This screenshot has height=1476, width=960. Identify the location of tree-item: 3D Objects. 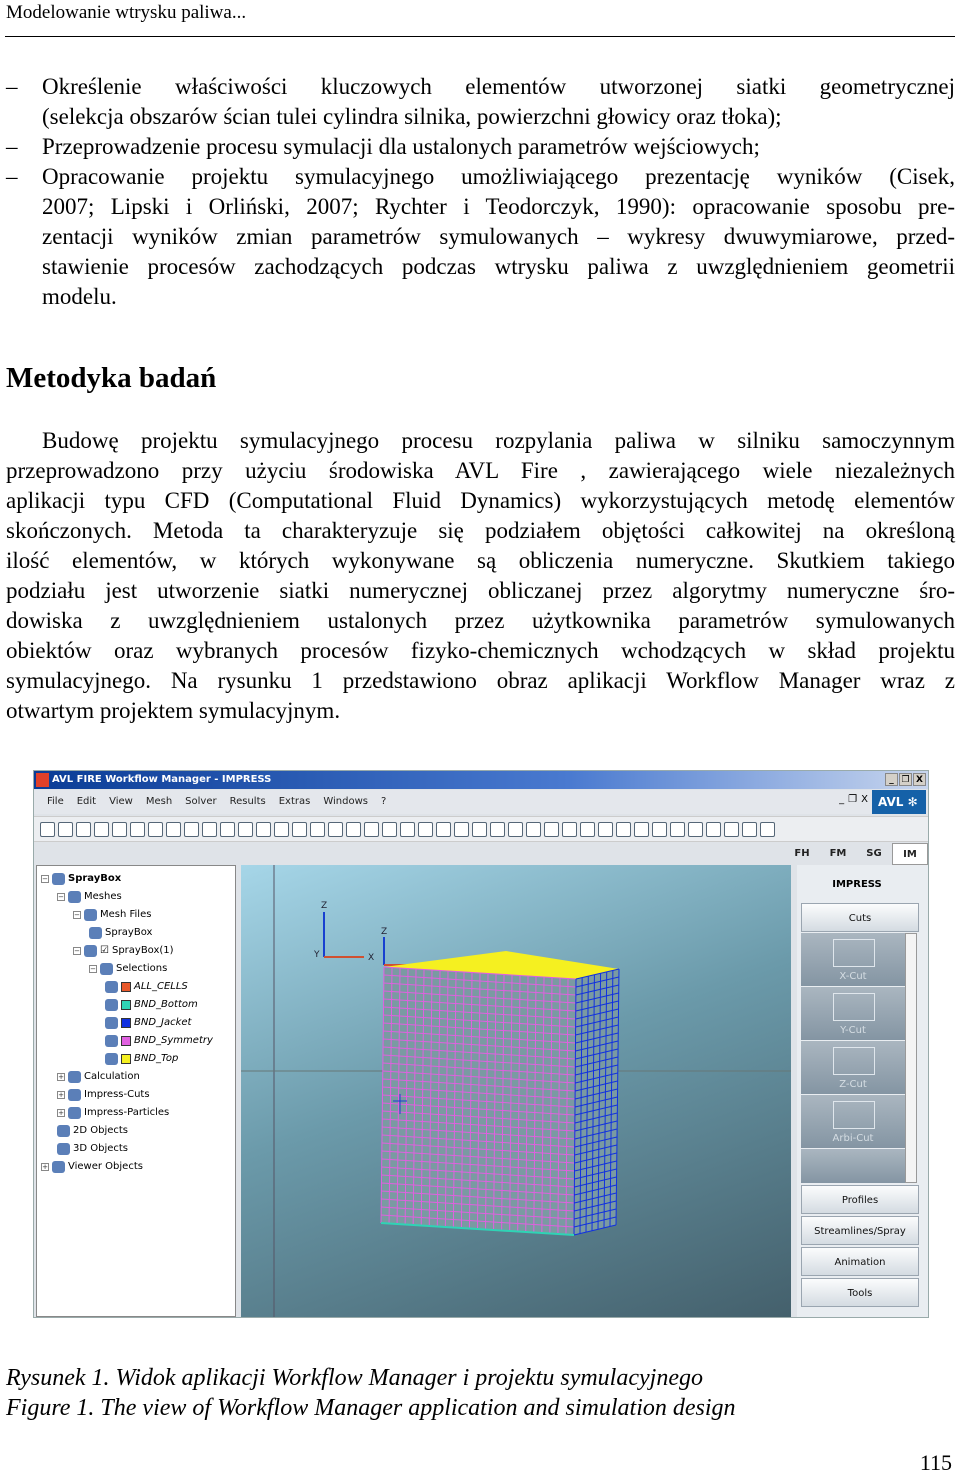
(92, 1149).